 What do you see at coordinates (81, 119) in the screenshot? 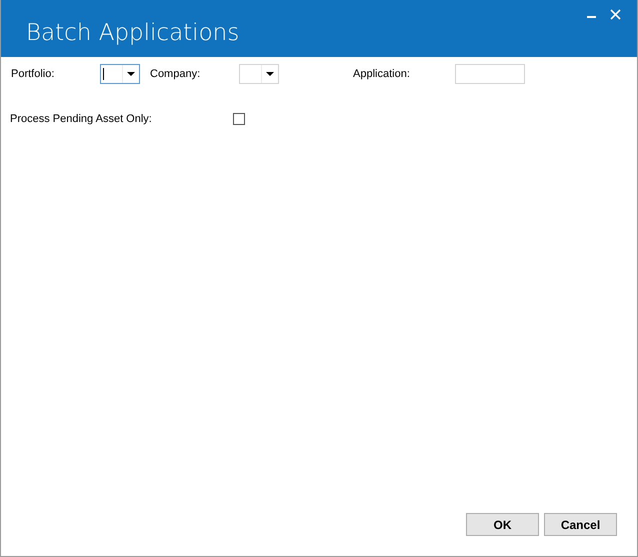
I see `checkbox-label: Process Pending Asset Only:` at bounding box center [81, 119].